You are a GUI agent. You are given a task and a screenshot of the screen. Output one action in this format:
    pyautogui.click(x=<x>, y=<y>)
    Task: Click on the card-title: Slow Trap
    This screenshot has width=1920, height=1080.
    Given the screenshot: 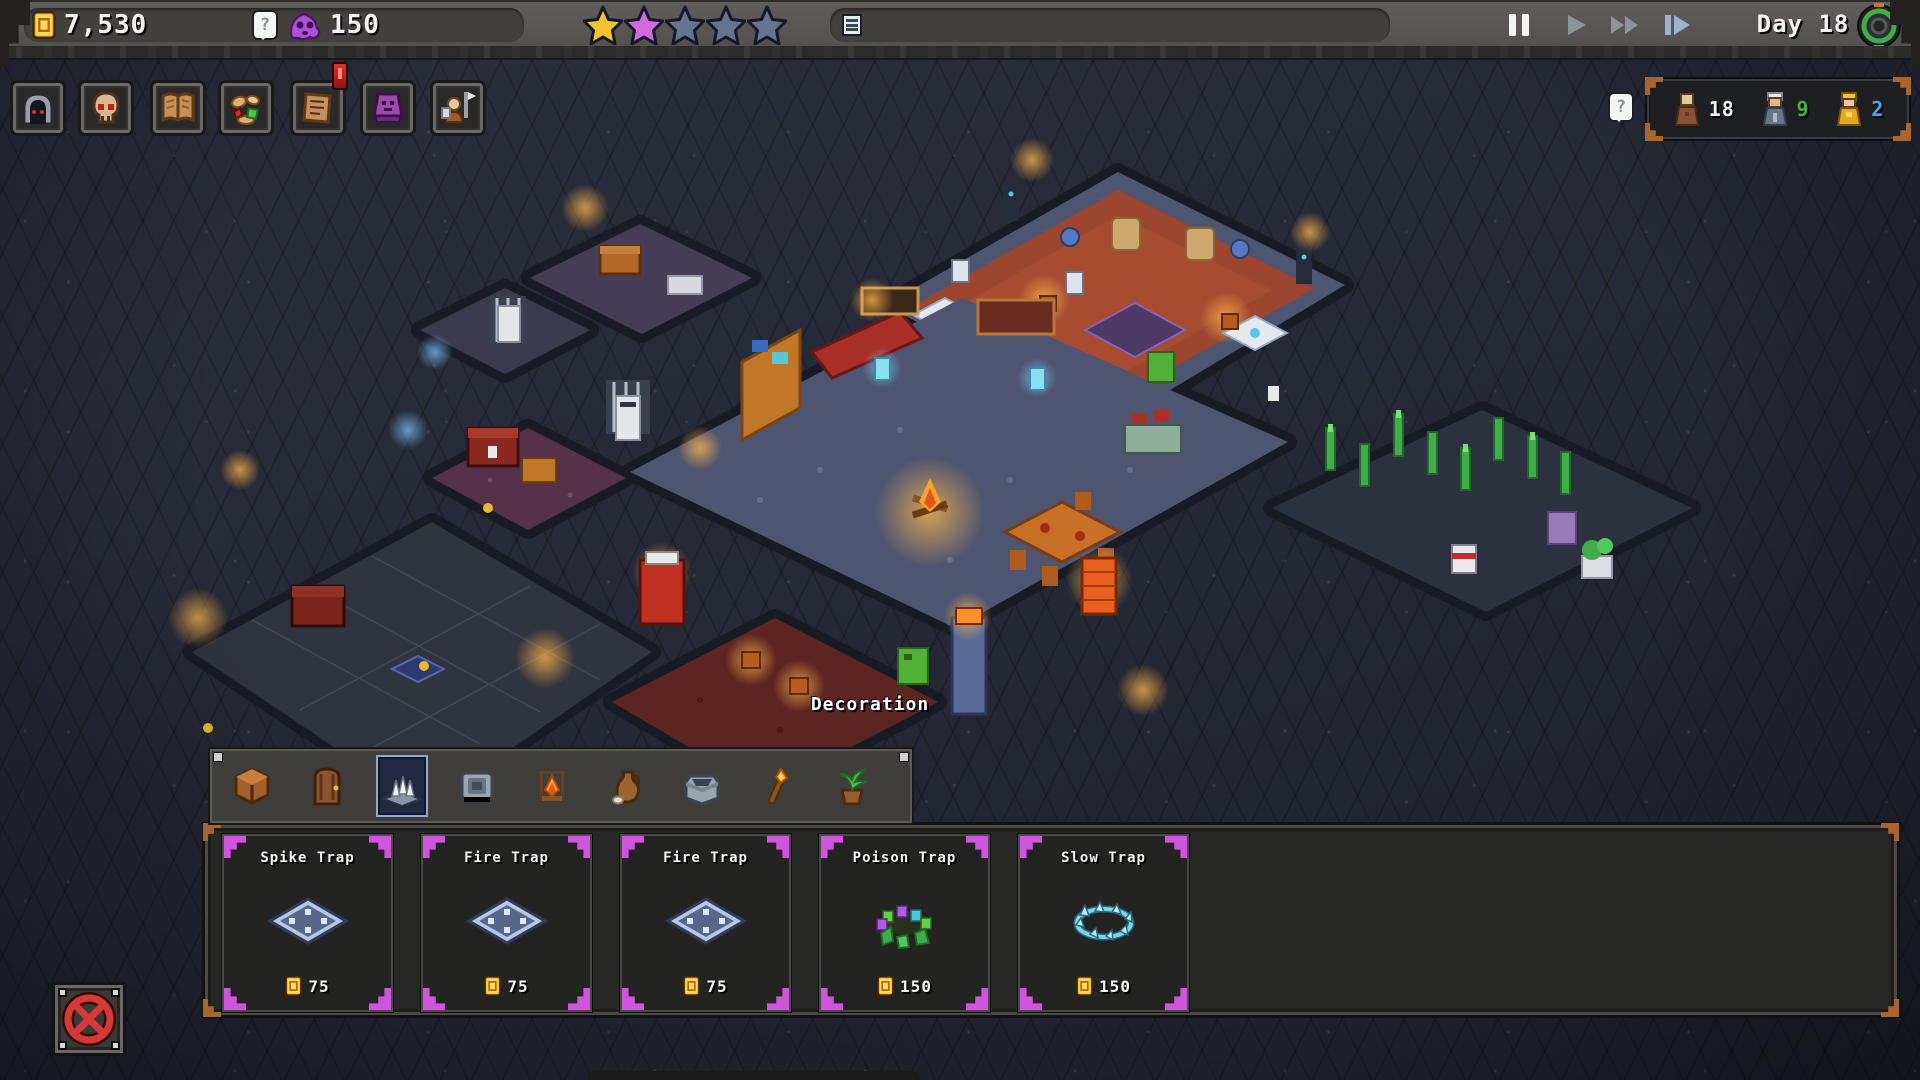 What is the action you would take?
    pyautogui.click(x=1103, y=858)
    